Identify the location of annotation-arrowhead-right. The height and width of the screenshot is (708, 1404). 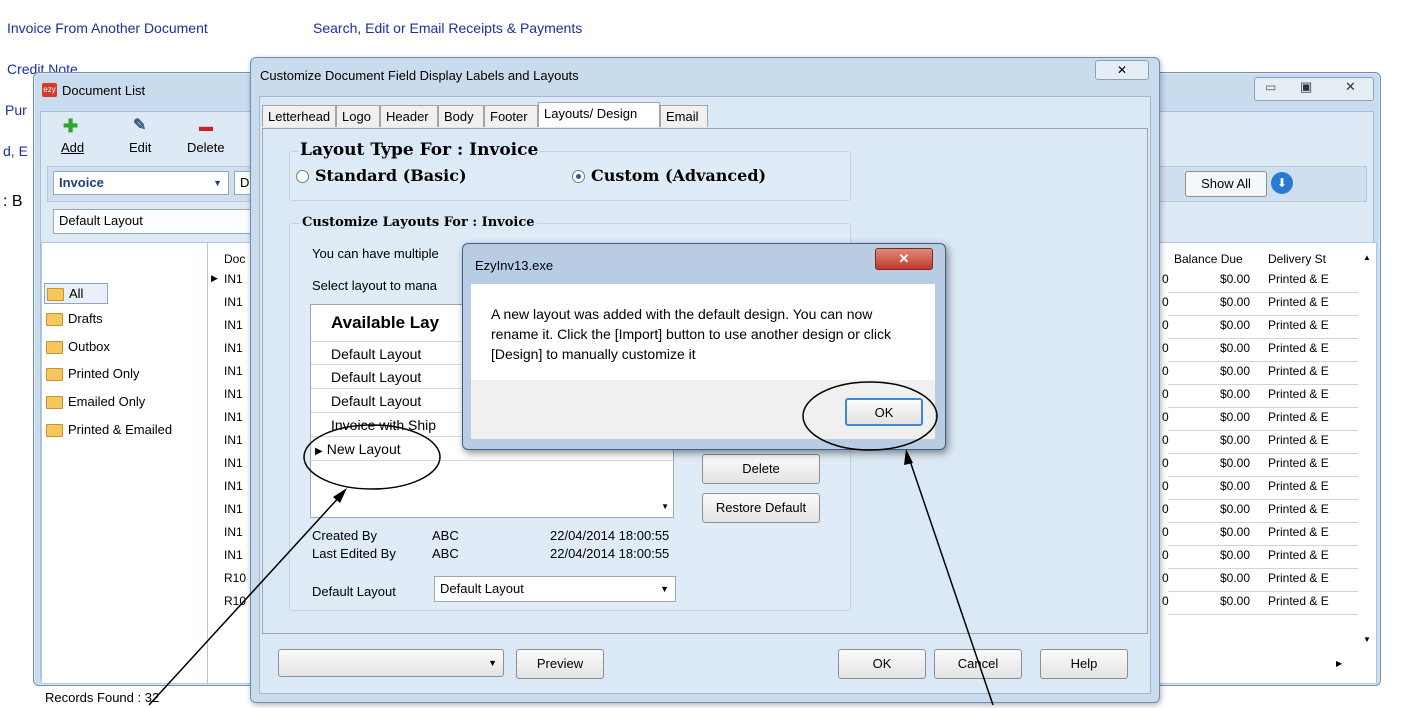
(908, 457).